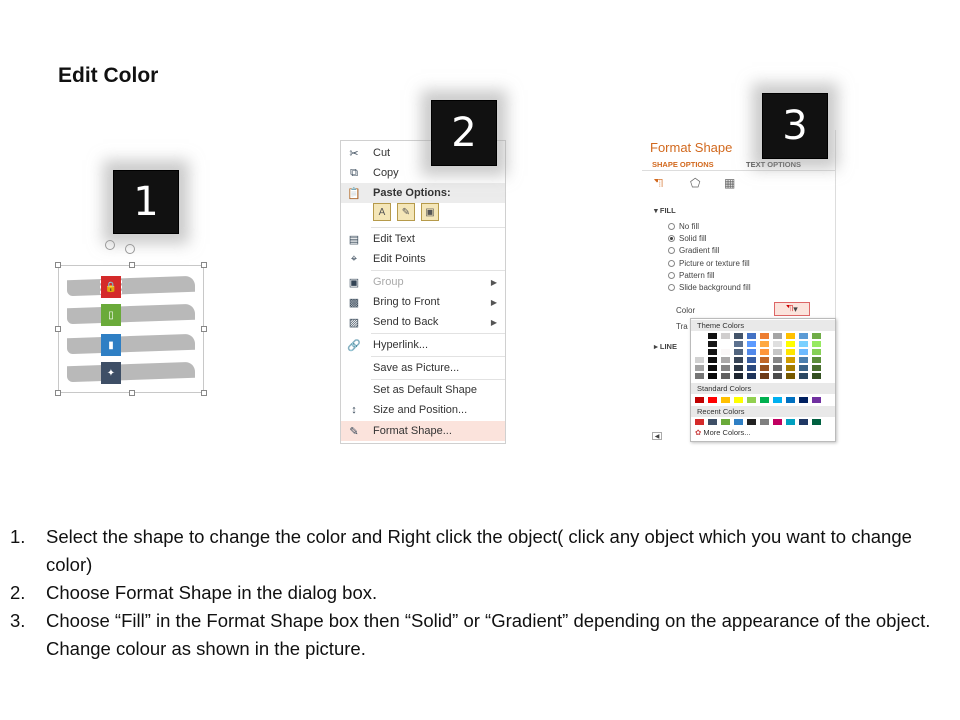  Describe the element at coordinates (423, 173) in the screenshot. I see `menu-item-copy: ⧉ Copy` at that location.